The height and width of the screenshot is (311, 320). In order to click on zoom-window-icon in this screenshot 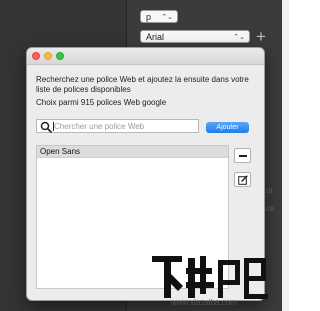, I will do `click(60, 56)`.